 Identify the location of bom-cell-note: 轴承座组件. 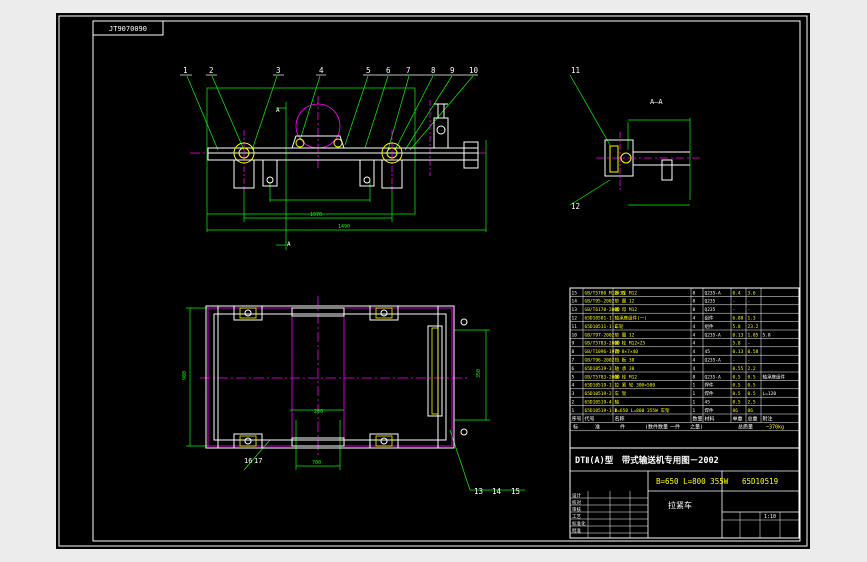
(774, 376).